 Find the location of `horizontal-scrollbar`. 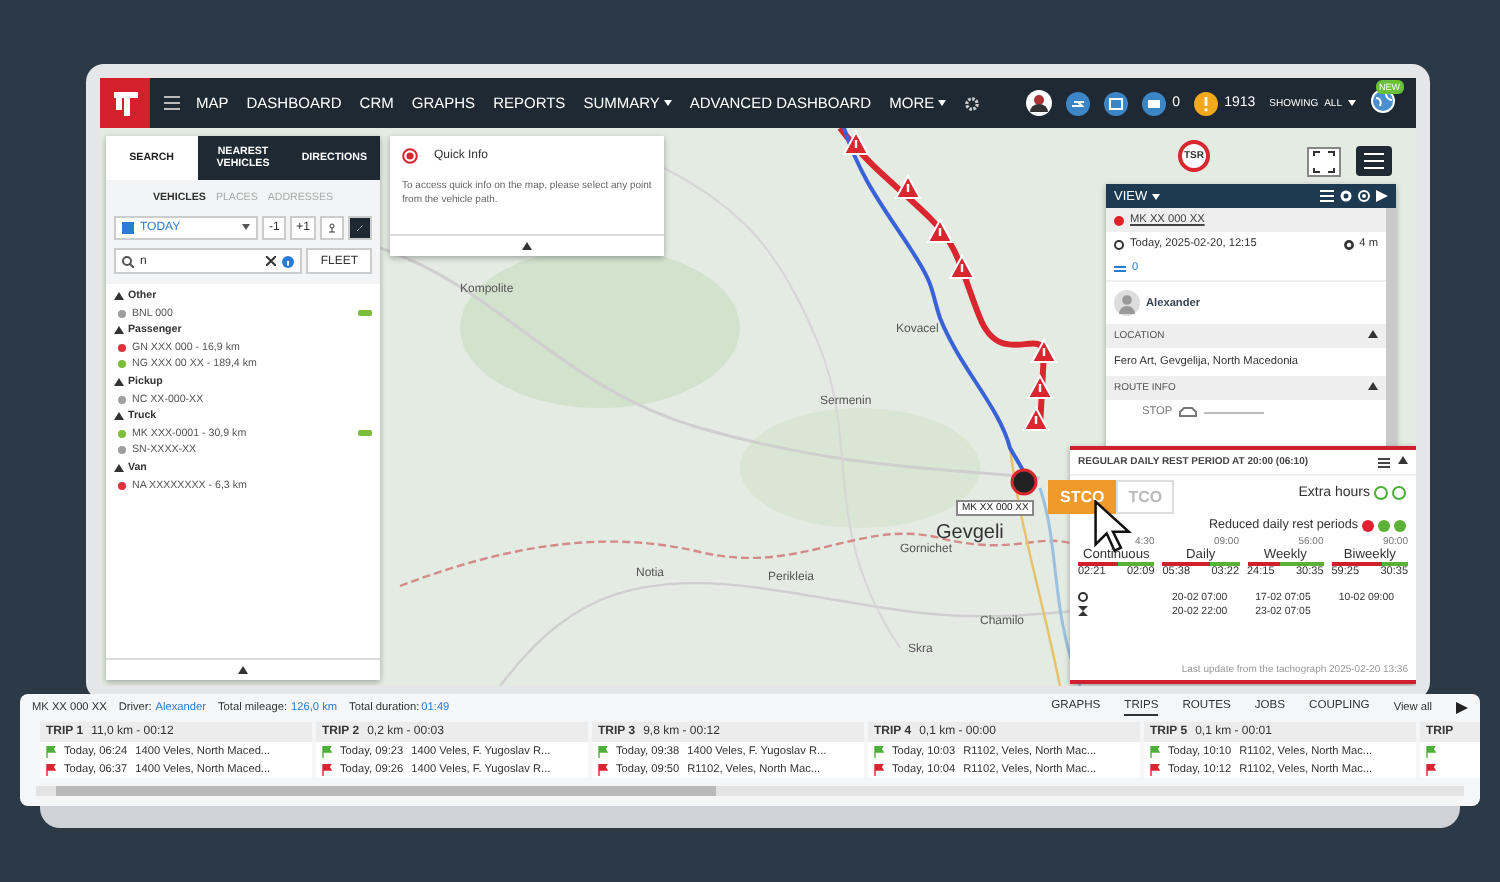

horizontal-scrollbar is located at coordinates (750, 791).